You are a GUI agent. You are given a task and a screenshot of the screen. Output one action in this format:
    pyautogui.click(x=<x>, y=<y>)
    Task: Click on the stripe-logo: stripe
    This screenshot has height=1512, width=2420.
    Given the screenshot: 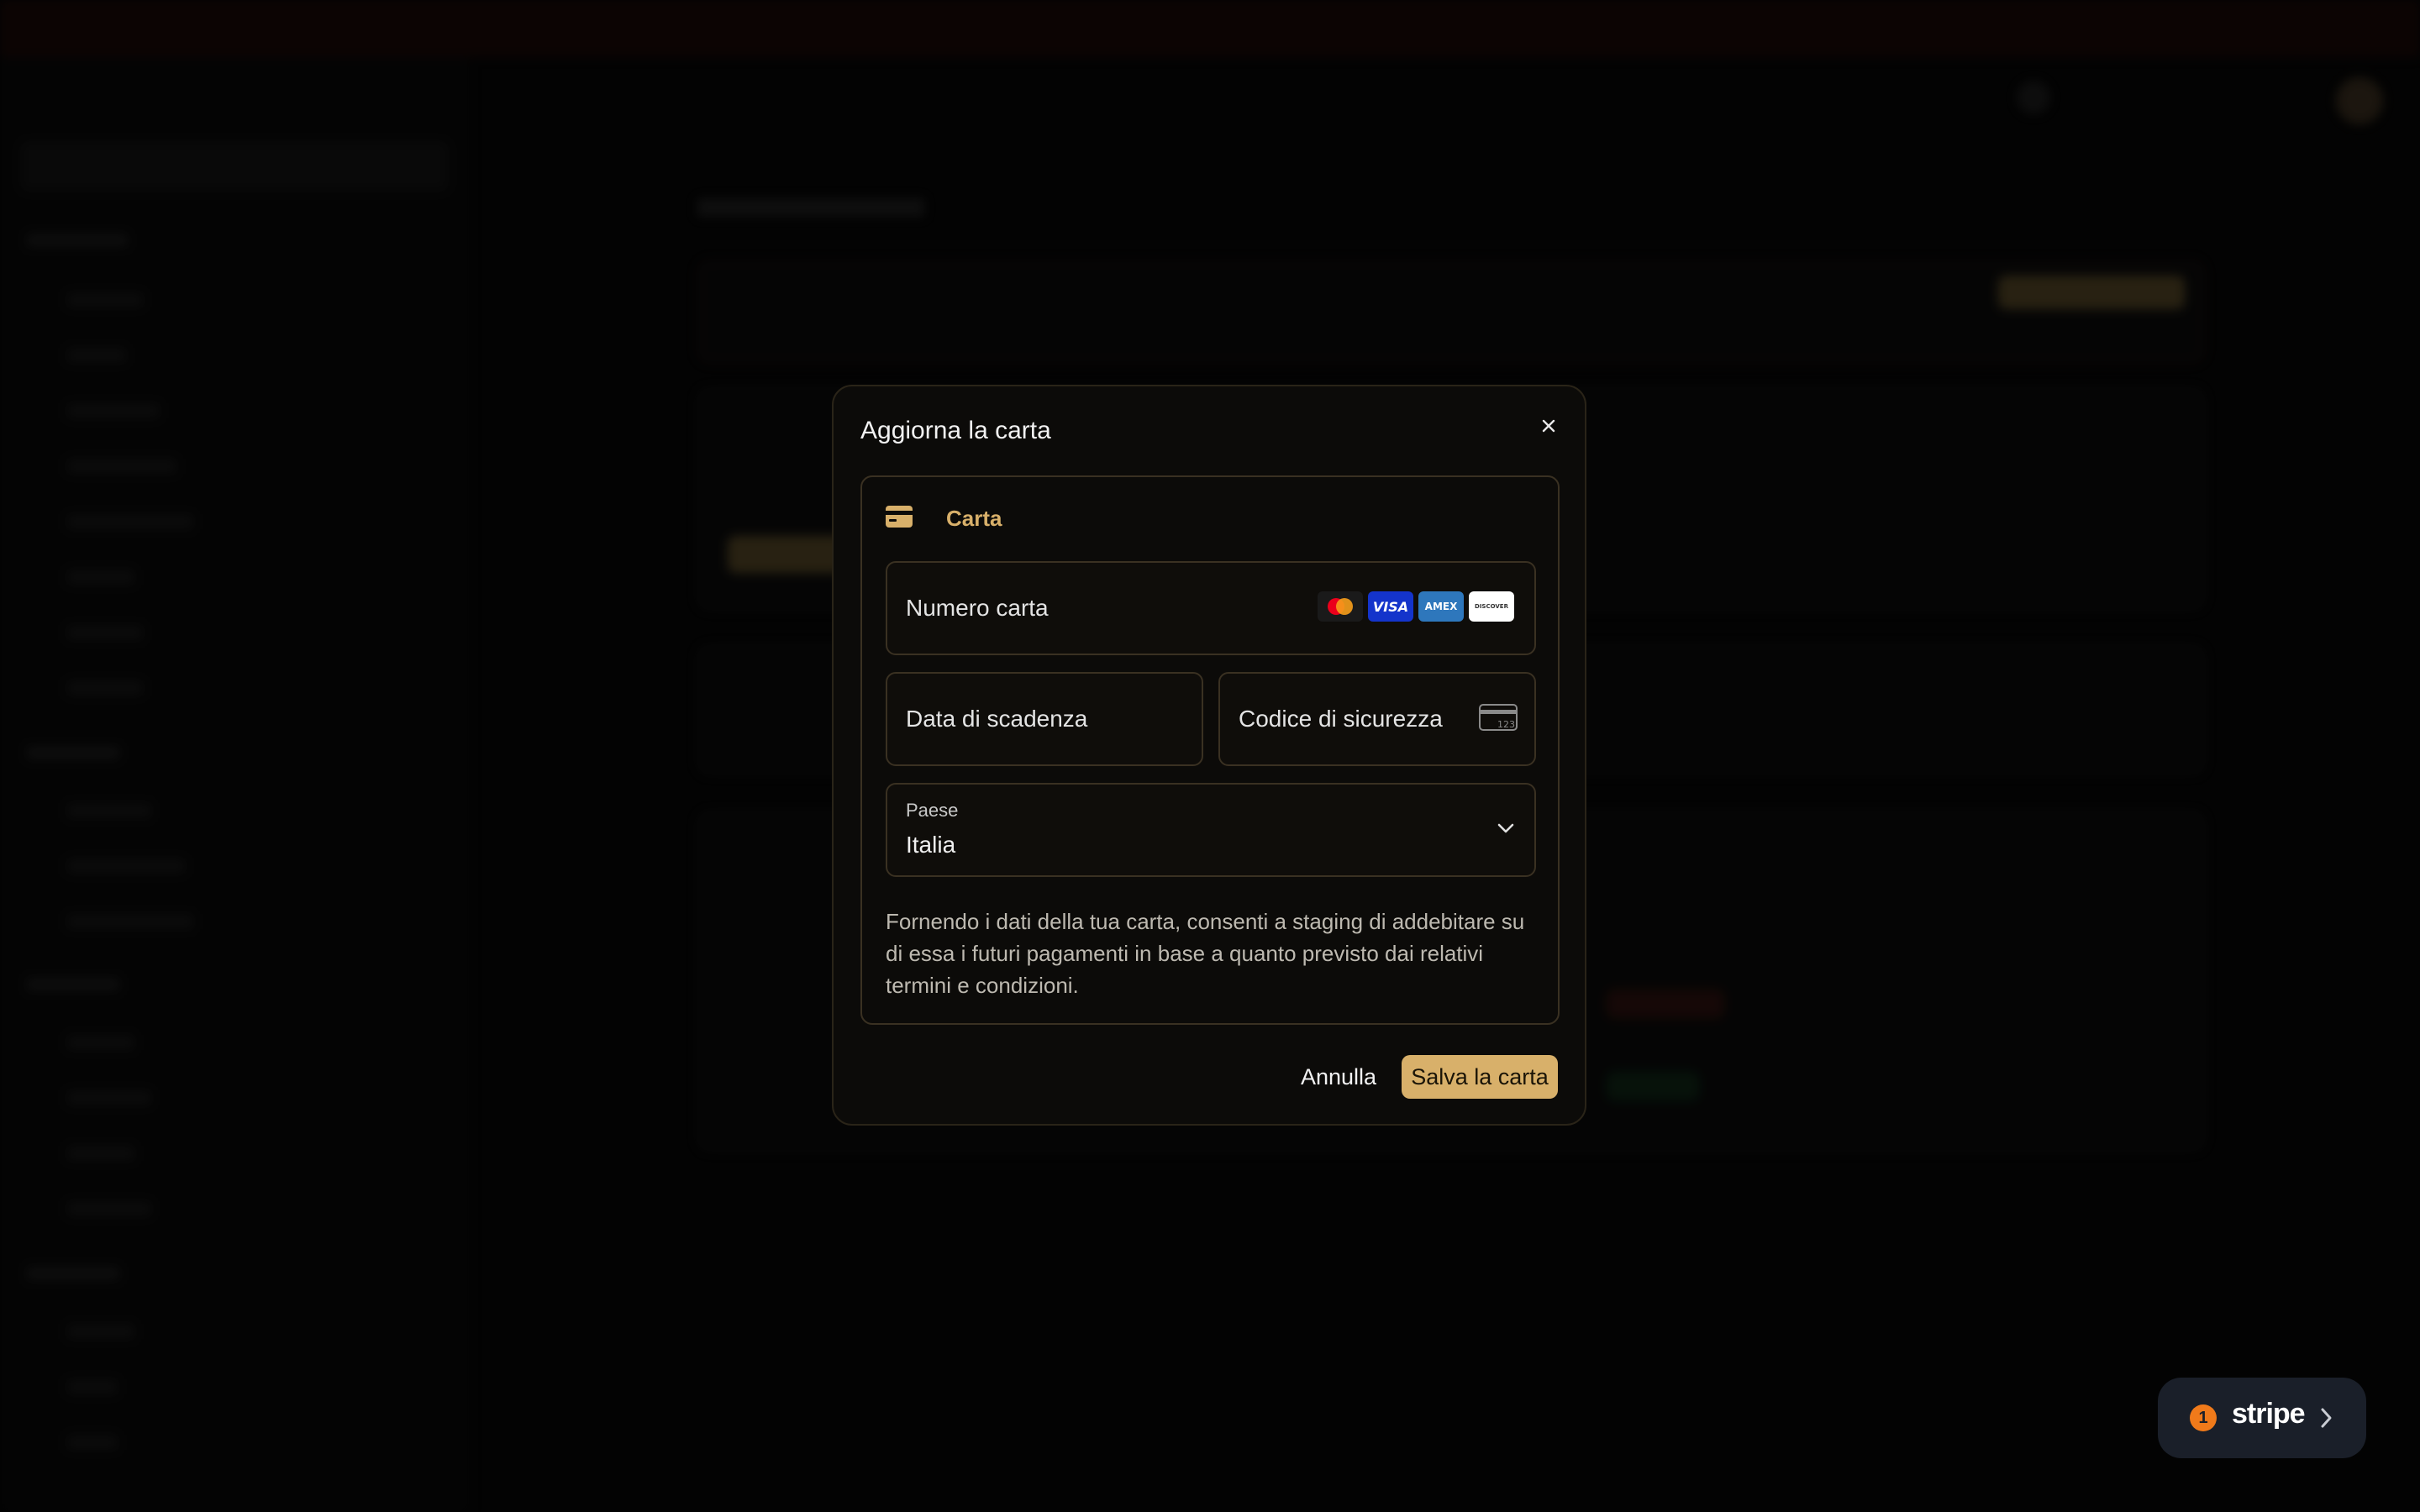 What is the action you would take?
    pyautogui.click(x=2269, y=1414)
    